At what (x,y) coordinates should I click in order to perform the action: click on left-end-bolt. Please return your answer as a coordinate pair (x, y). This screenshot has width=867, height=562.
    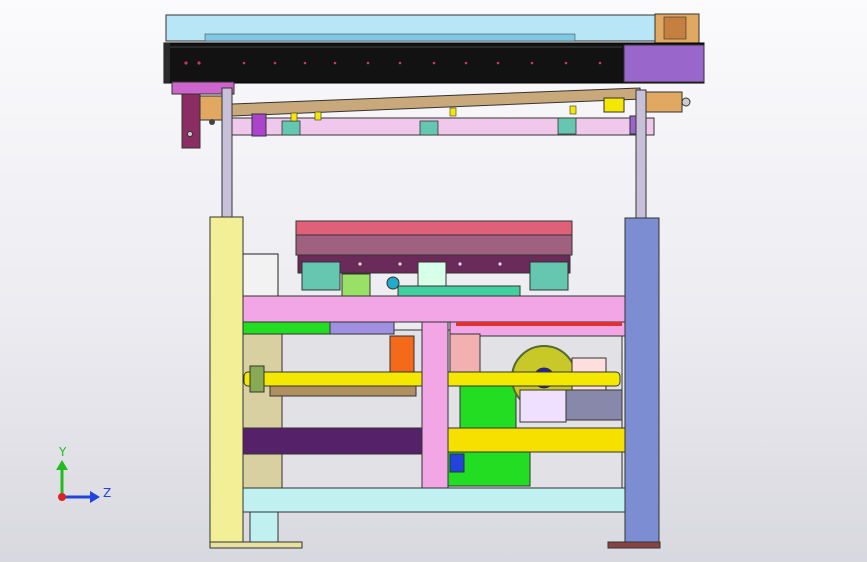
    Looking at the image, I should click on (190, 134).